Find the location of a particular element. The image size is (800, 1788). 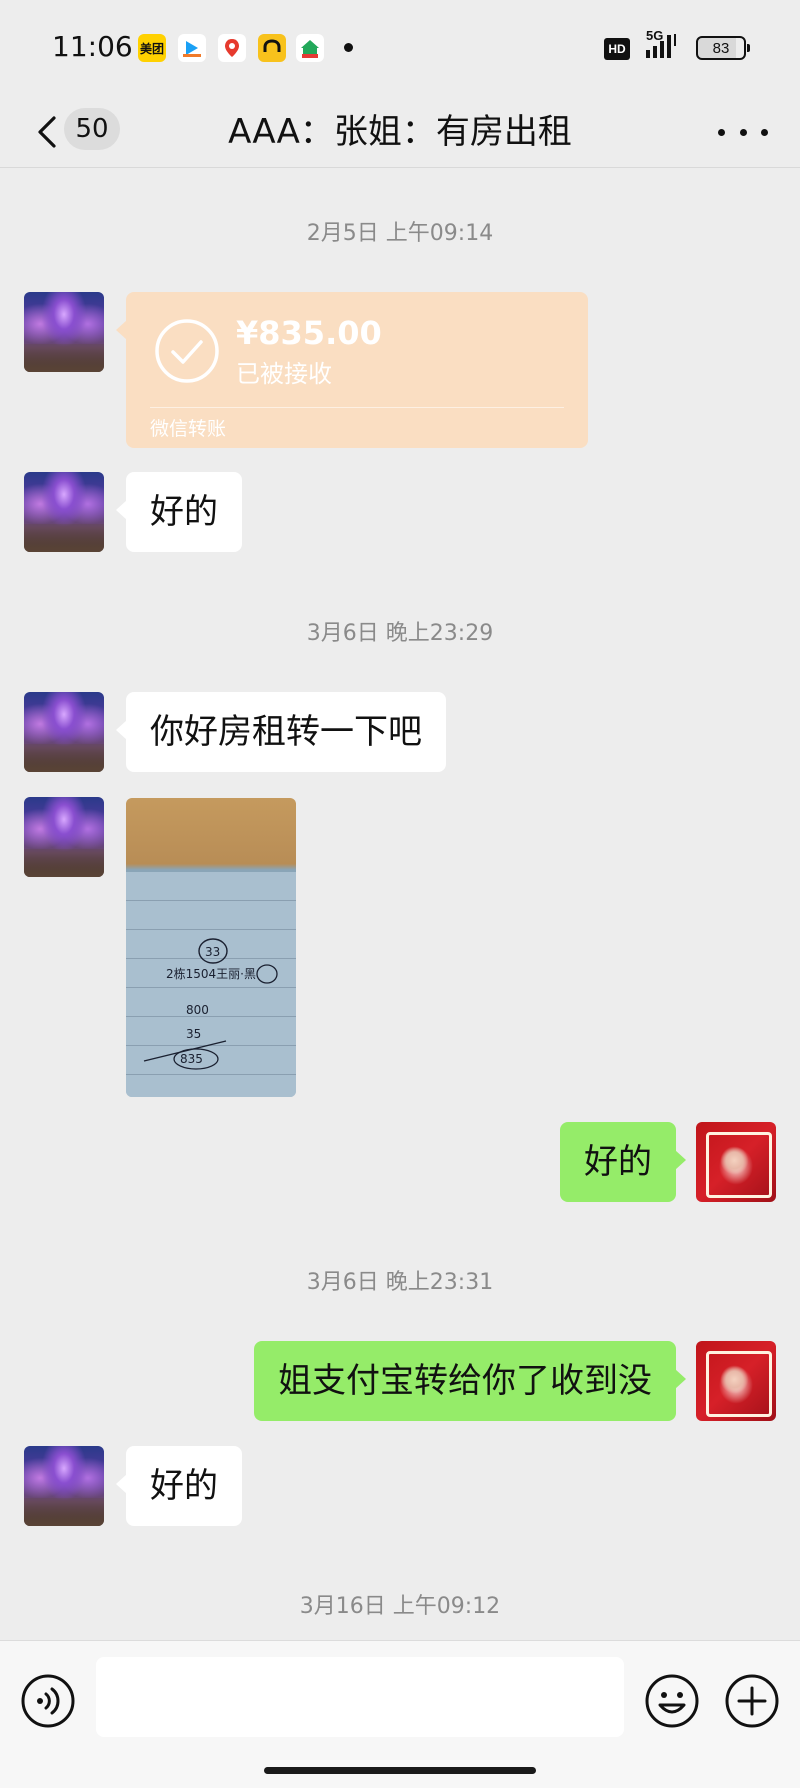

message-timestamp: 3月6日 晚上23:31 is located at coordinates (400, 1282).